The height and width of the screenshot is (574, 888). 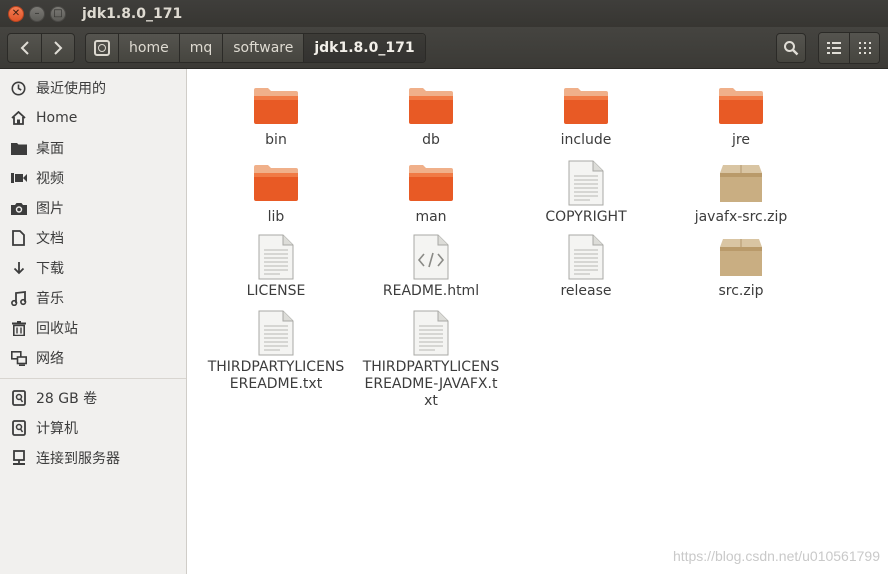 What do you see at coordinates (50, 359) in the screenshot?
I see `sidebar-item-label: 网络` at bounding box center [50, 359].